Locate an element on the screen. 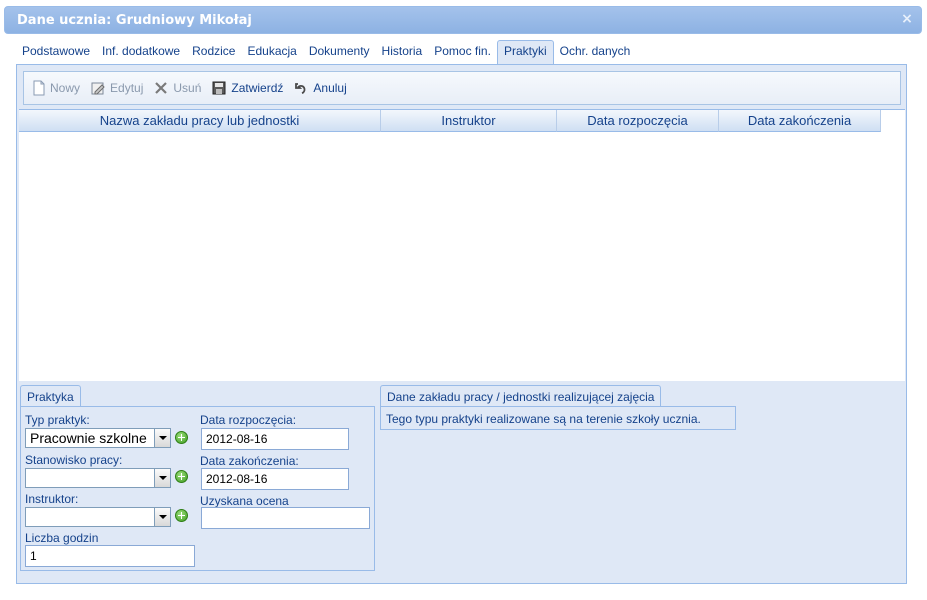 The width and height of the screenshot is (927, 600). cancel-button: Anuluj is located at coordinates (320, 88).